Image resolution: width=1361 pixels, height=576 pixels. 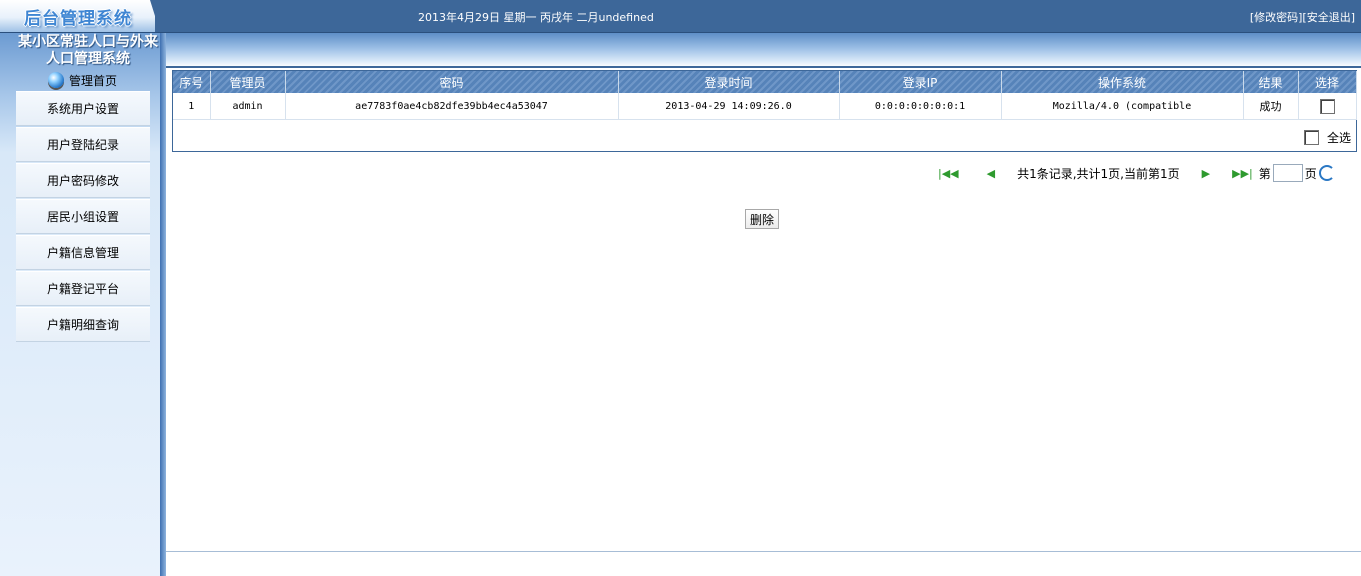 I want to click on home-link: 管理首页, so click(x=82, y=80).